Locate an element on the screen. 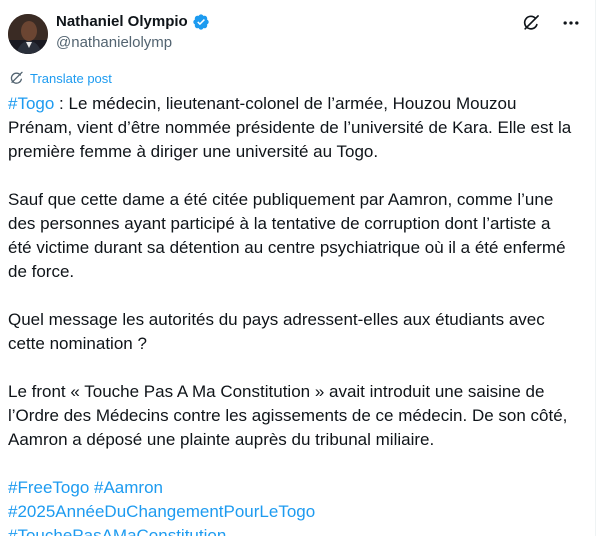 The image size is (596, 536). hashtag-togo: #Togo is located at coordinates (31, 103).